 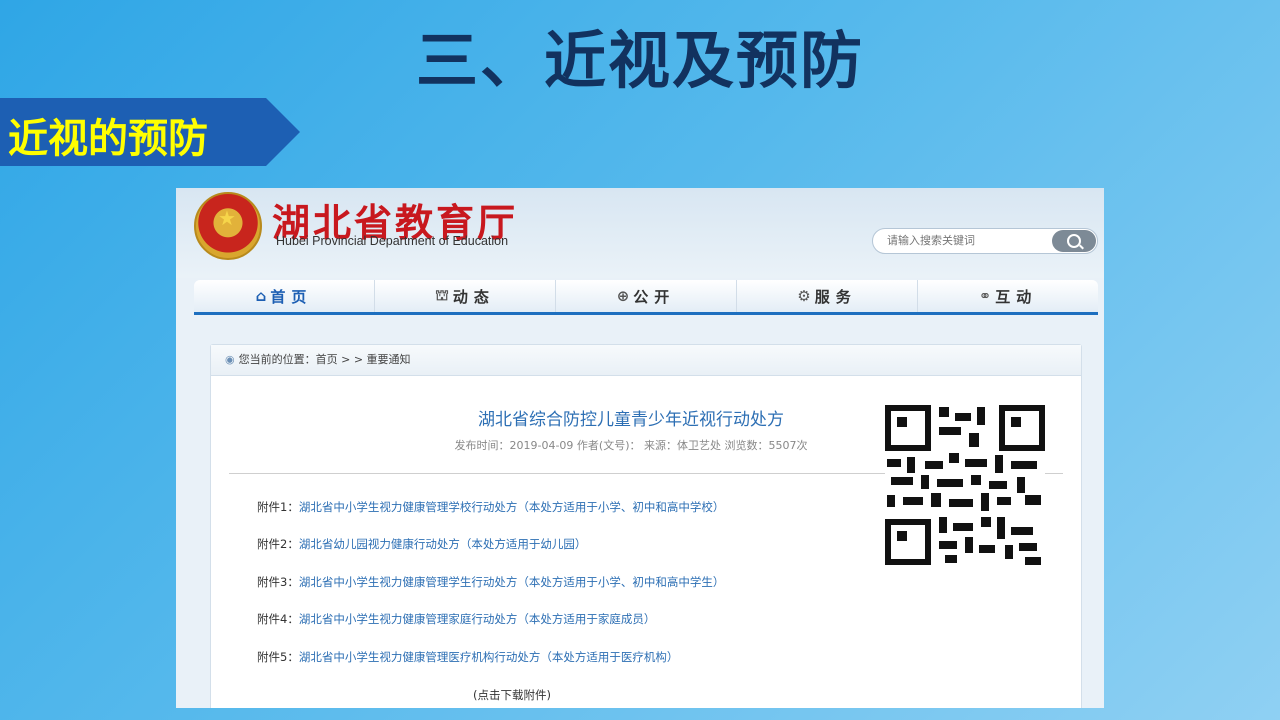 What do you see at coordinates (965, 485) in the screenshot?
I see `qr-code-icon` at bounding box center [965, 485].